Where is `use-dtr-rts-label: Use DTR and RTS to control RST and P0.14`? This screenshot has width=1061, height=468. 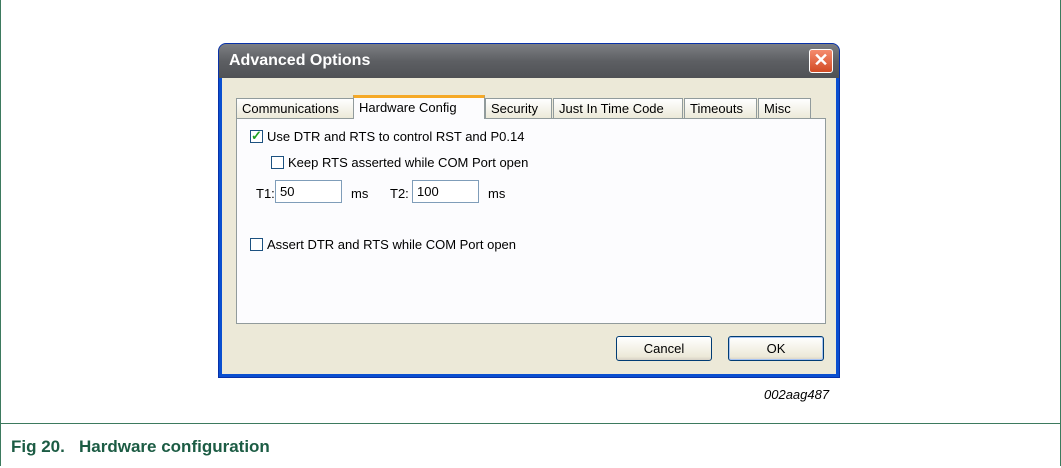
use-dtr-rts-label: Use DTR and RTS to control RST and P0.14 is located at coordinates (396, 136).